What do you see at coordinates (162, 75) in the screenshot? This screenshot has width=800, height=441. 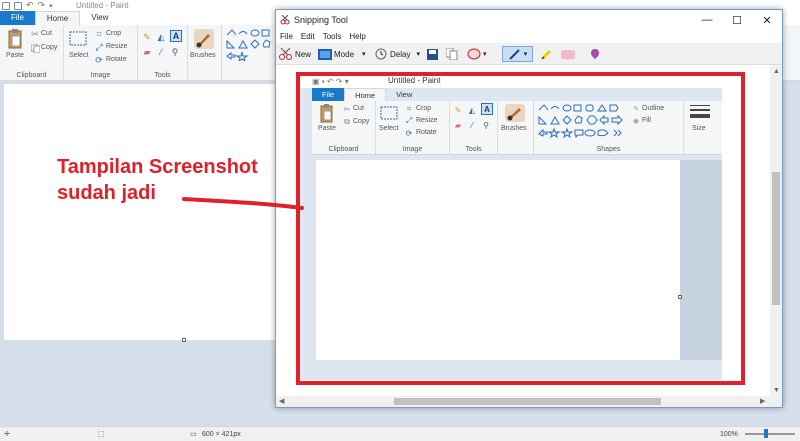 I see `tools-group-label: Tools` at bounding box center [162, 75].